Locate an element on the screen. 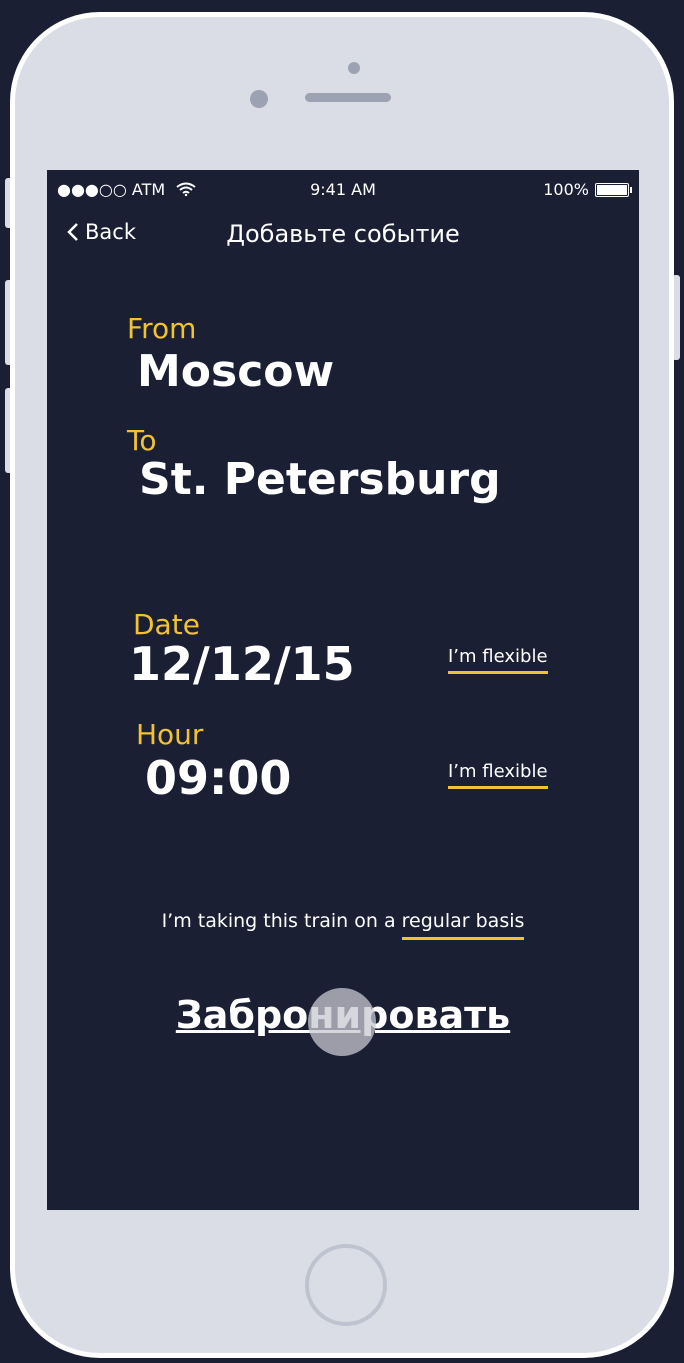  back-button: Back is located at coordinates (101, 232).